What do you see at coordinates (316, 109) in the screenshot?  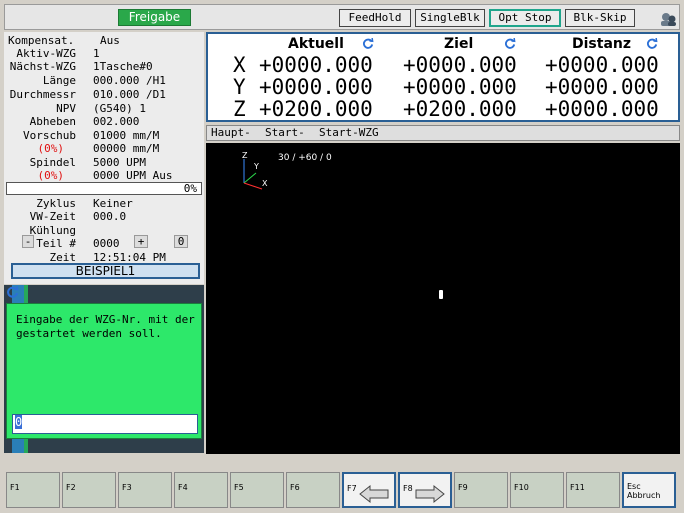 I see `aktuell-value: +0200.000` at bounding box center [316, 109].